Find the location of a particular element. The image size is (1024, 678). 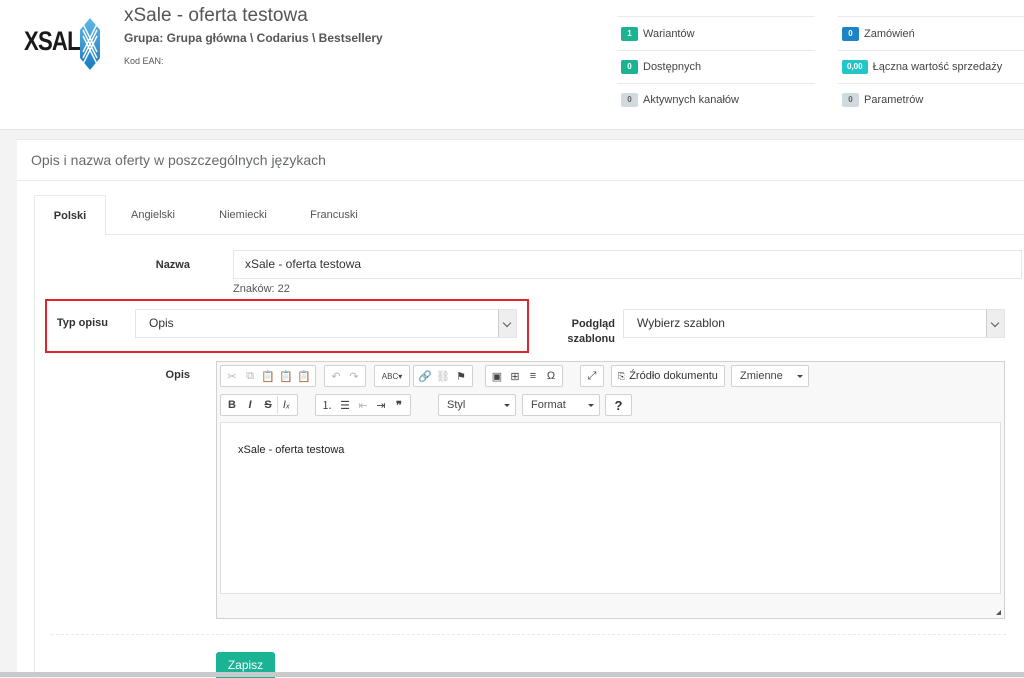

numbered-list-icon: ⒈ is located at coordinates (327, 405).